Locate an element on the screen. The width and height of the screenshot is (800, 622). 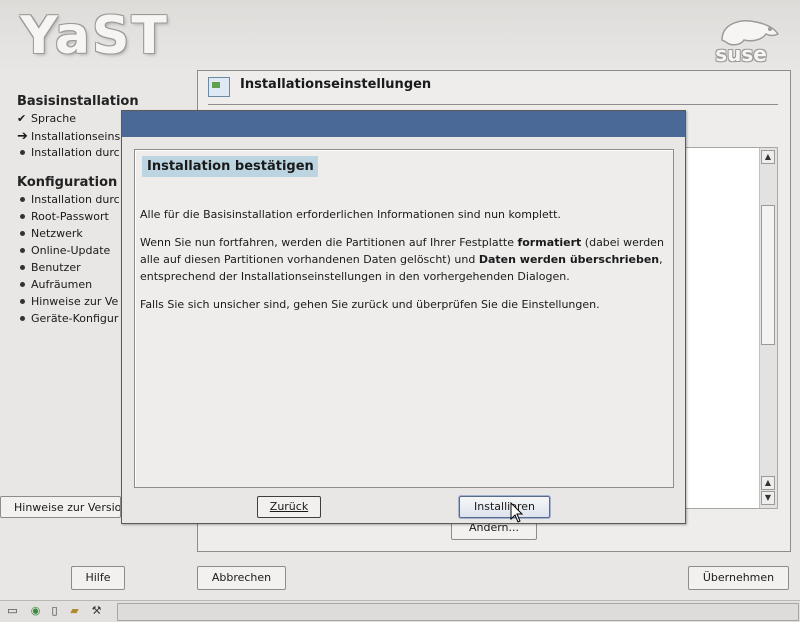
sidebar-item-aufraeumen: Aufräumen is located at coordinates (54, 286).